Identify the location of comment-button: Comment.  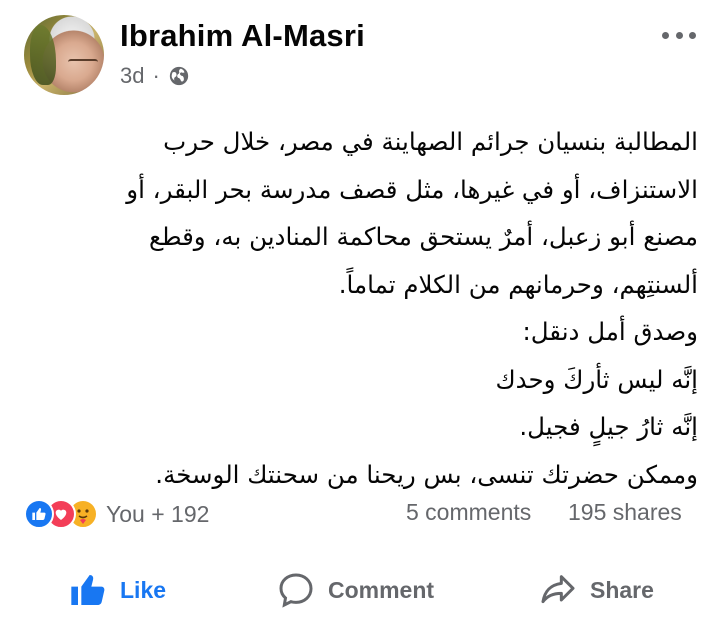
(355, 590).